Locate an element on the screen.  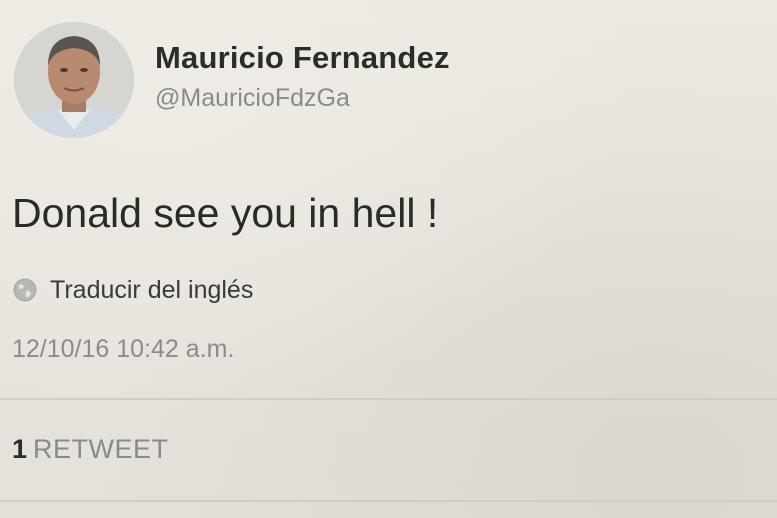
translate-link: Traducir del inglés is located at coordinates (151, 290).